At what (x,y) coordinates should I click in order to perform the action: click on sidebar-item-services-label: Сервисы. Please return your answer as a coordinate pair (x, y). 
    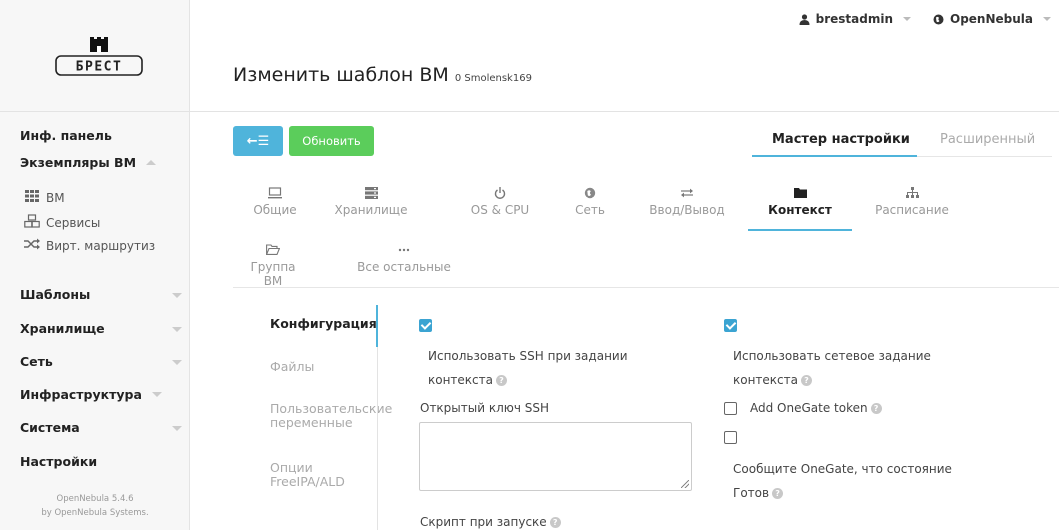
    Looking at the image, I should click on (73, 222).